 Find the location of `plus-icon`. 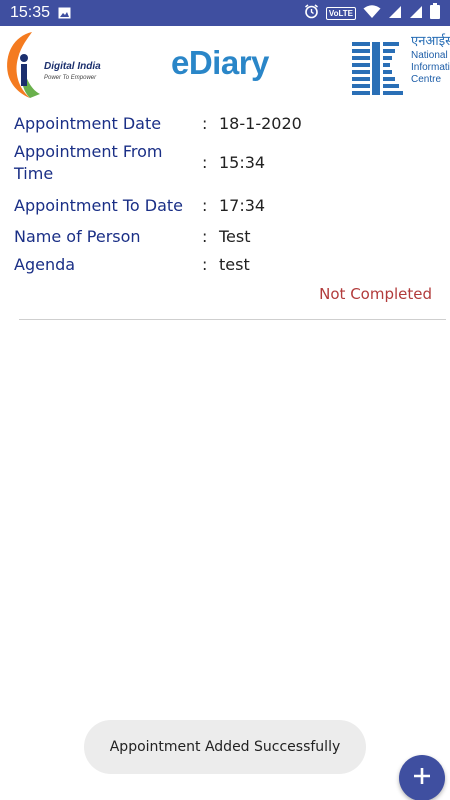

plus-icon is located at coordinates (422, 778).